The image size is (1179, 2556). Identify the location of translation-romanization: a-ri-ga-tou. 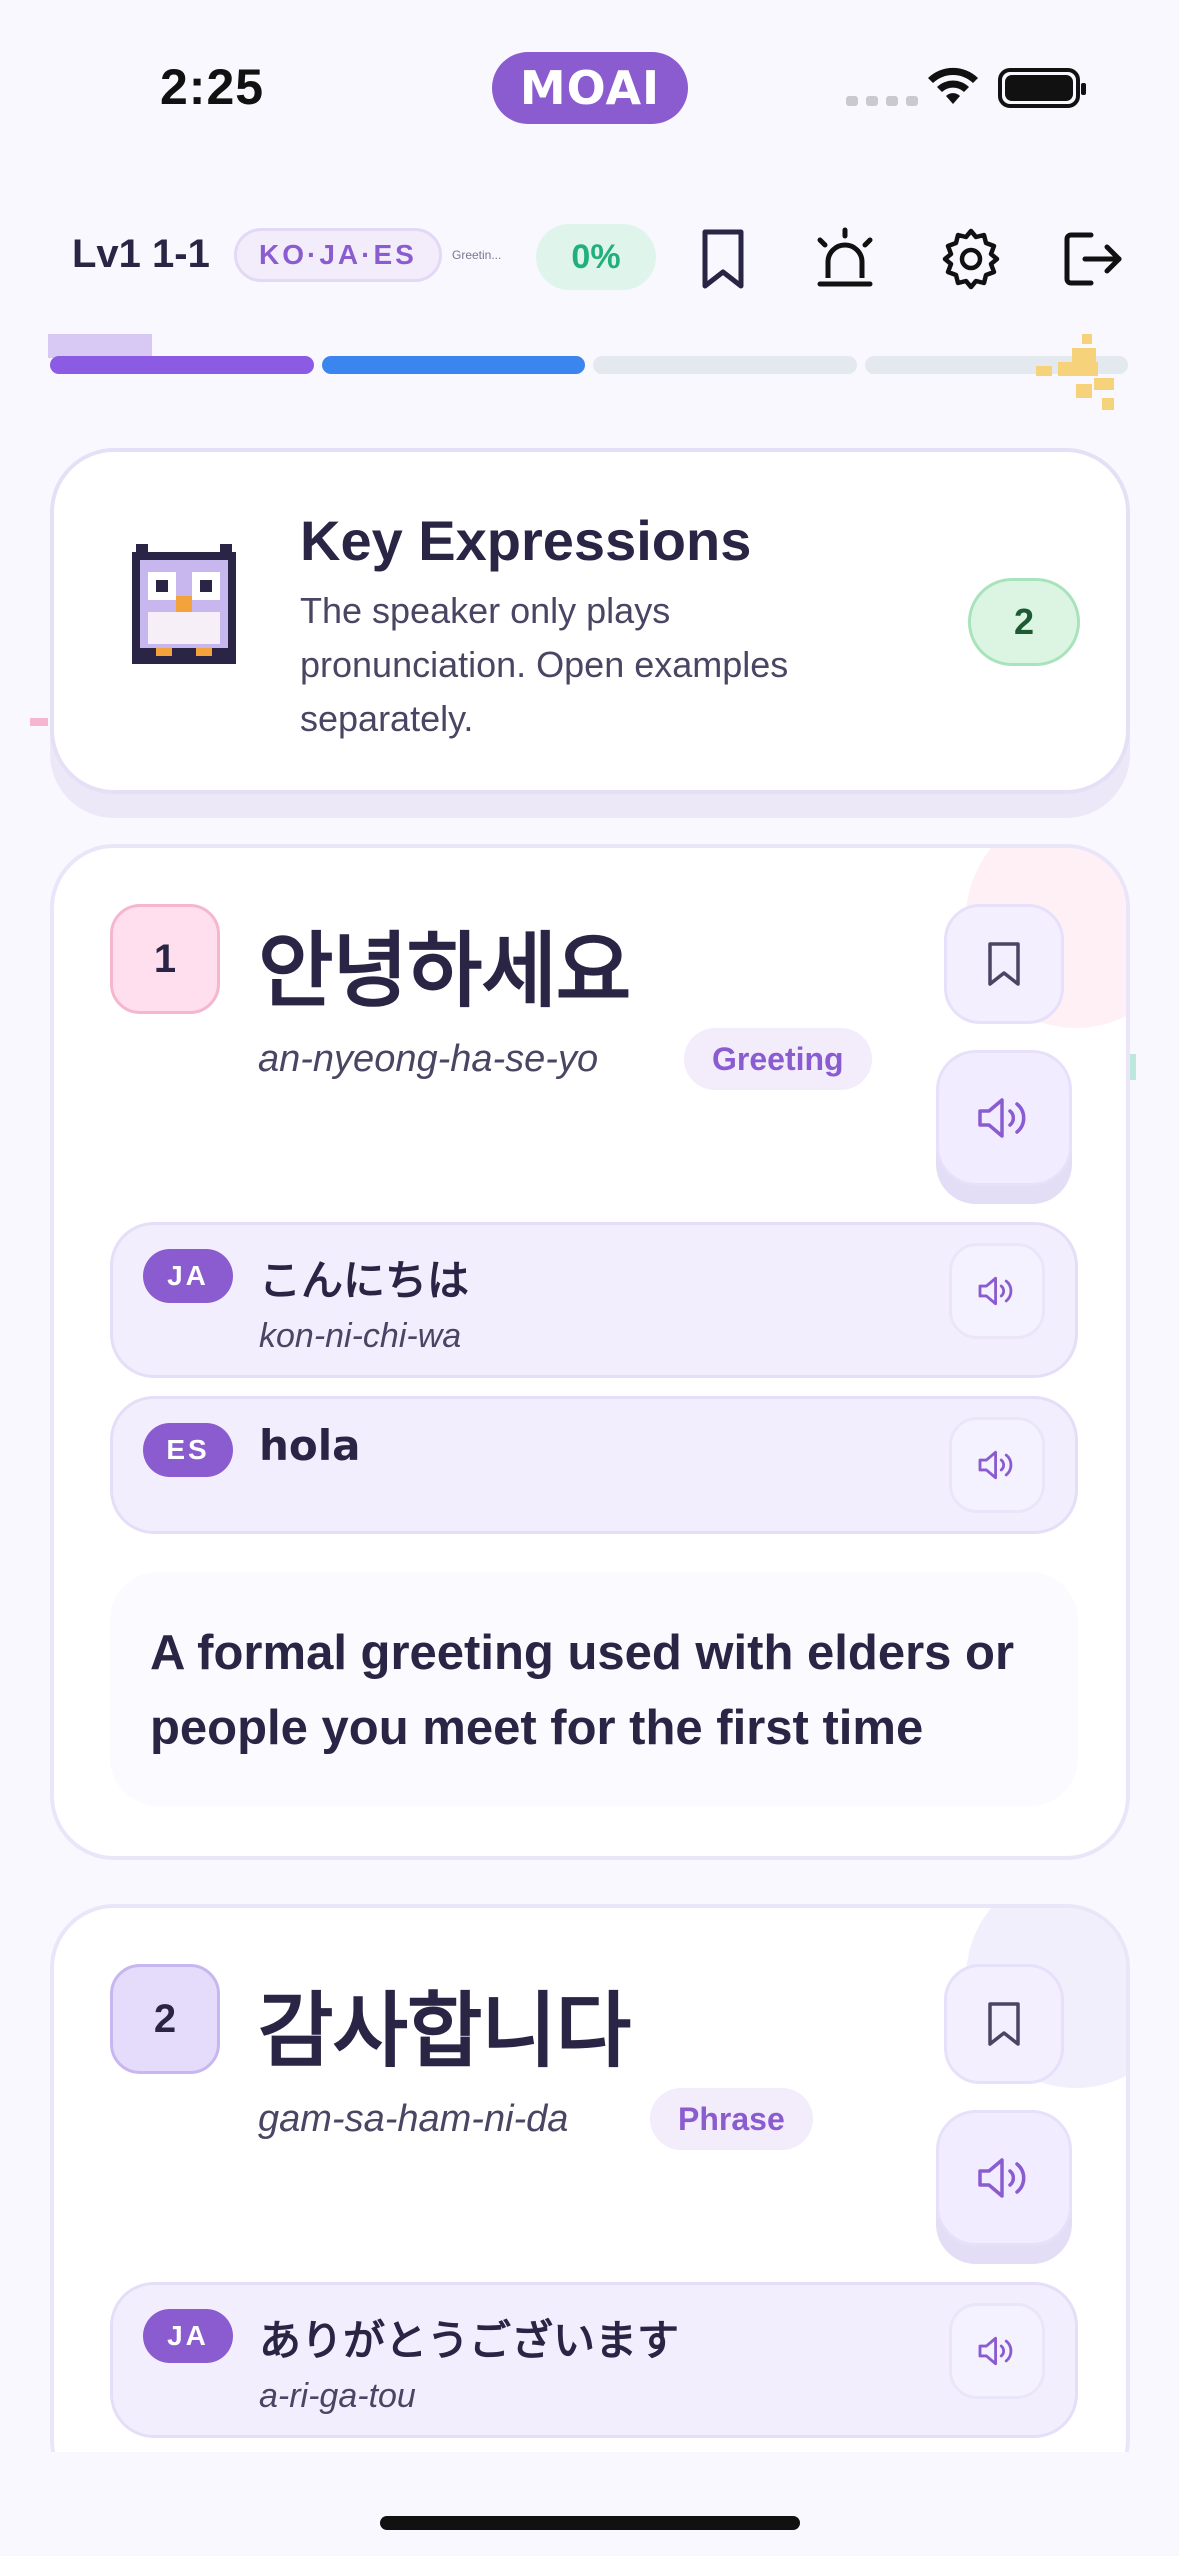
(337, 2396).